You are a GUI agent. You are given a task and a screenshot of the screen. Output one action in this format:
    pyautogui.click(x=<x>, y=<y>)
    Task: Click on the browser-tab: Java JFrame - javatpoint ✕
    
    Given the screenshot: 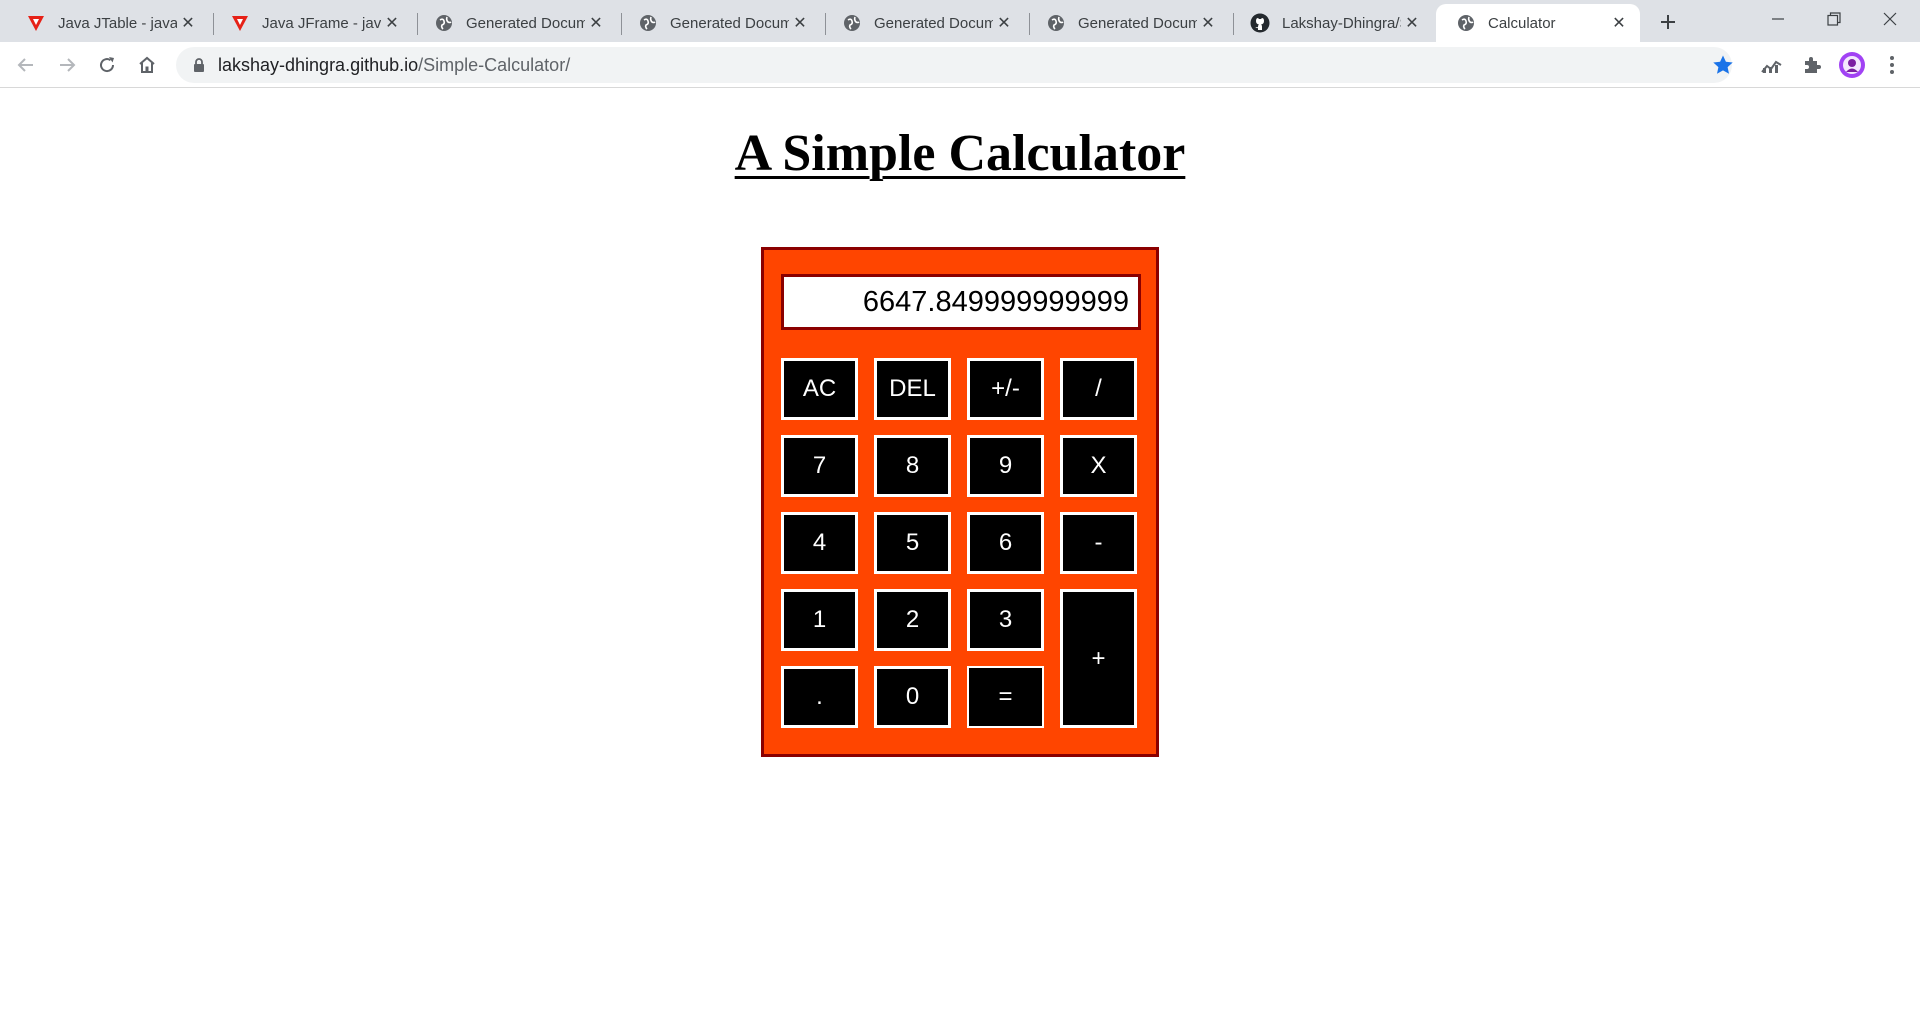 What is the action you would take?
    pyautogui.click(x=311, y=23)
    